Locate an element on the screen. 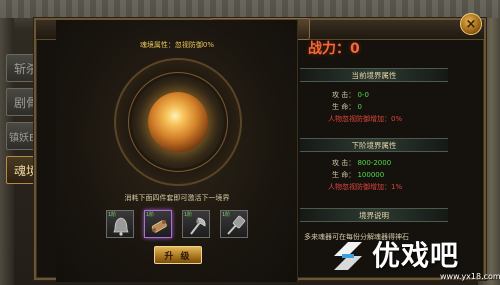  equip-slot-scroll: 1阶 is located at coordinates (158, 224).